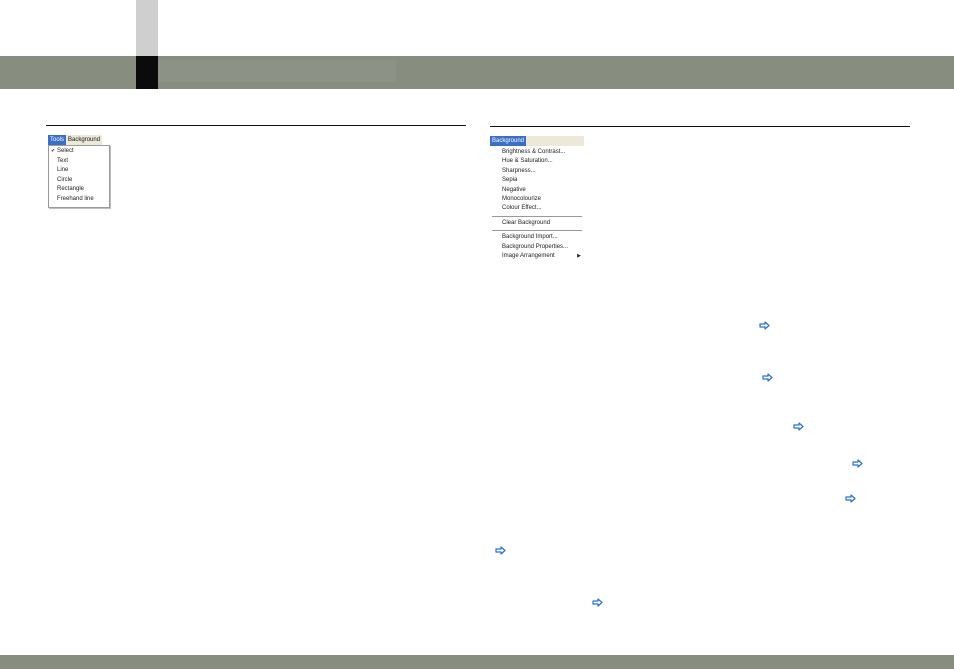 This screenshot has width=954, height=669. Describe the element at coordinates (256, 125) in the screenshot. I see `left-column-rule` at that location.